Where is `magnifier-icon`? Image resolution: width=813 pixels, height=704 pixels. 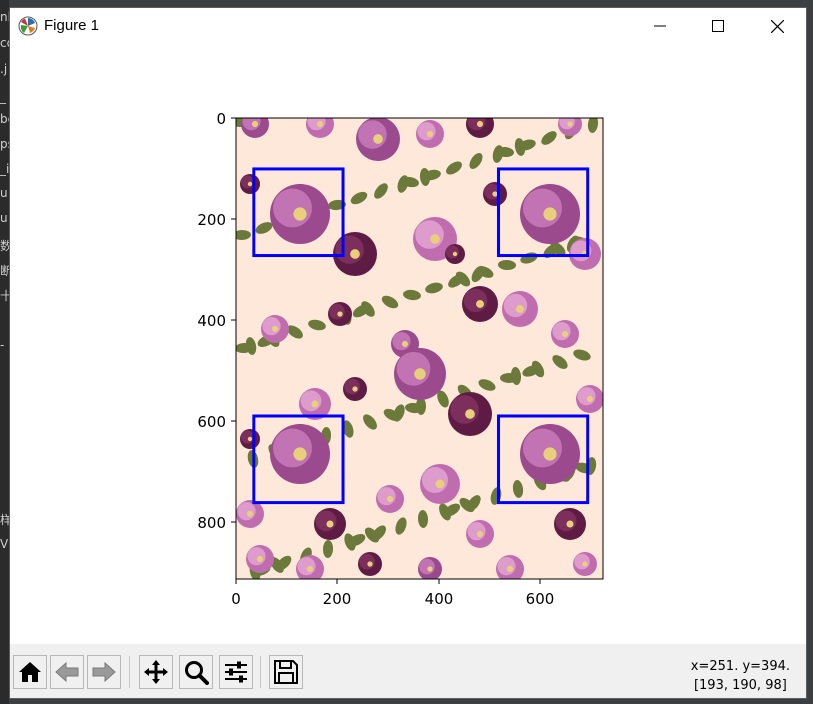 magnifier-icon is located at coordinates (197, 673).